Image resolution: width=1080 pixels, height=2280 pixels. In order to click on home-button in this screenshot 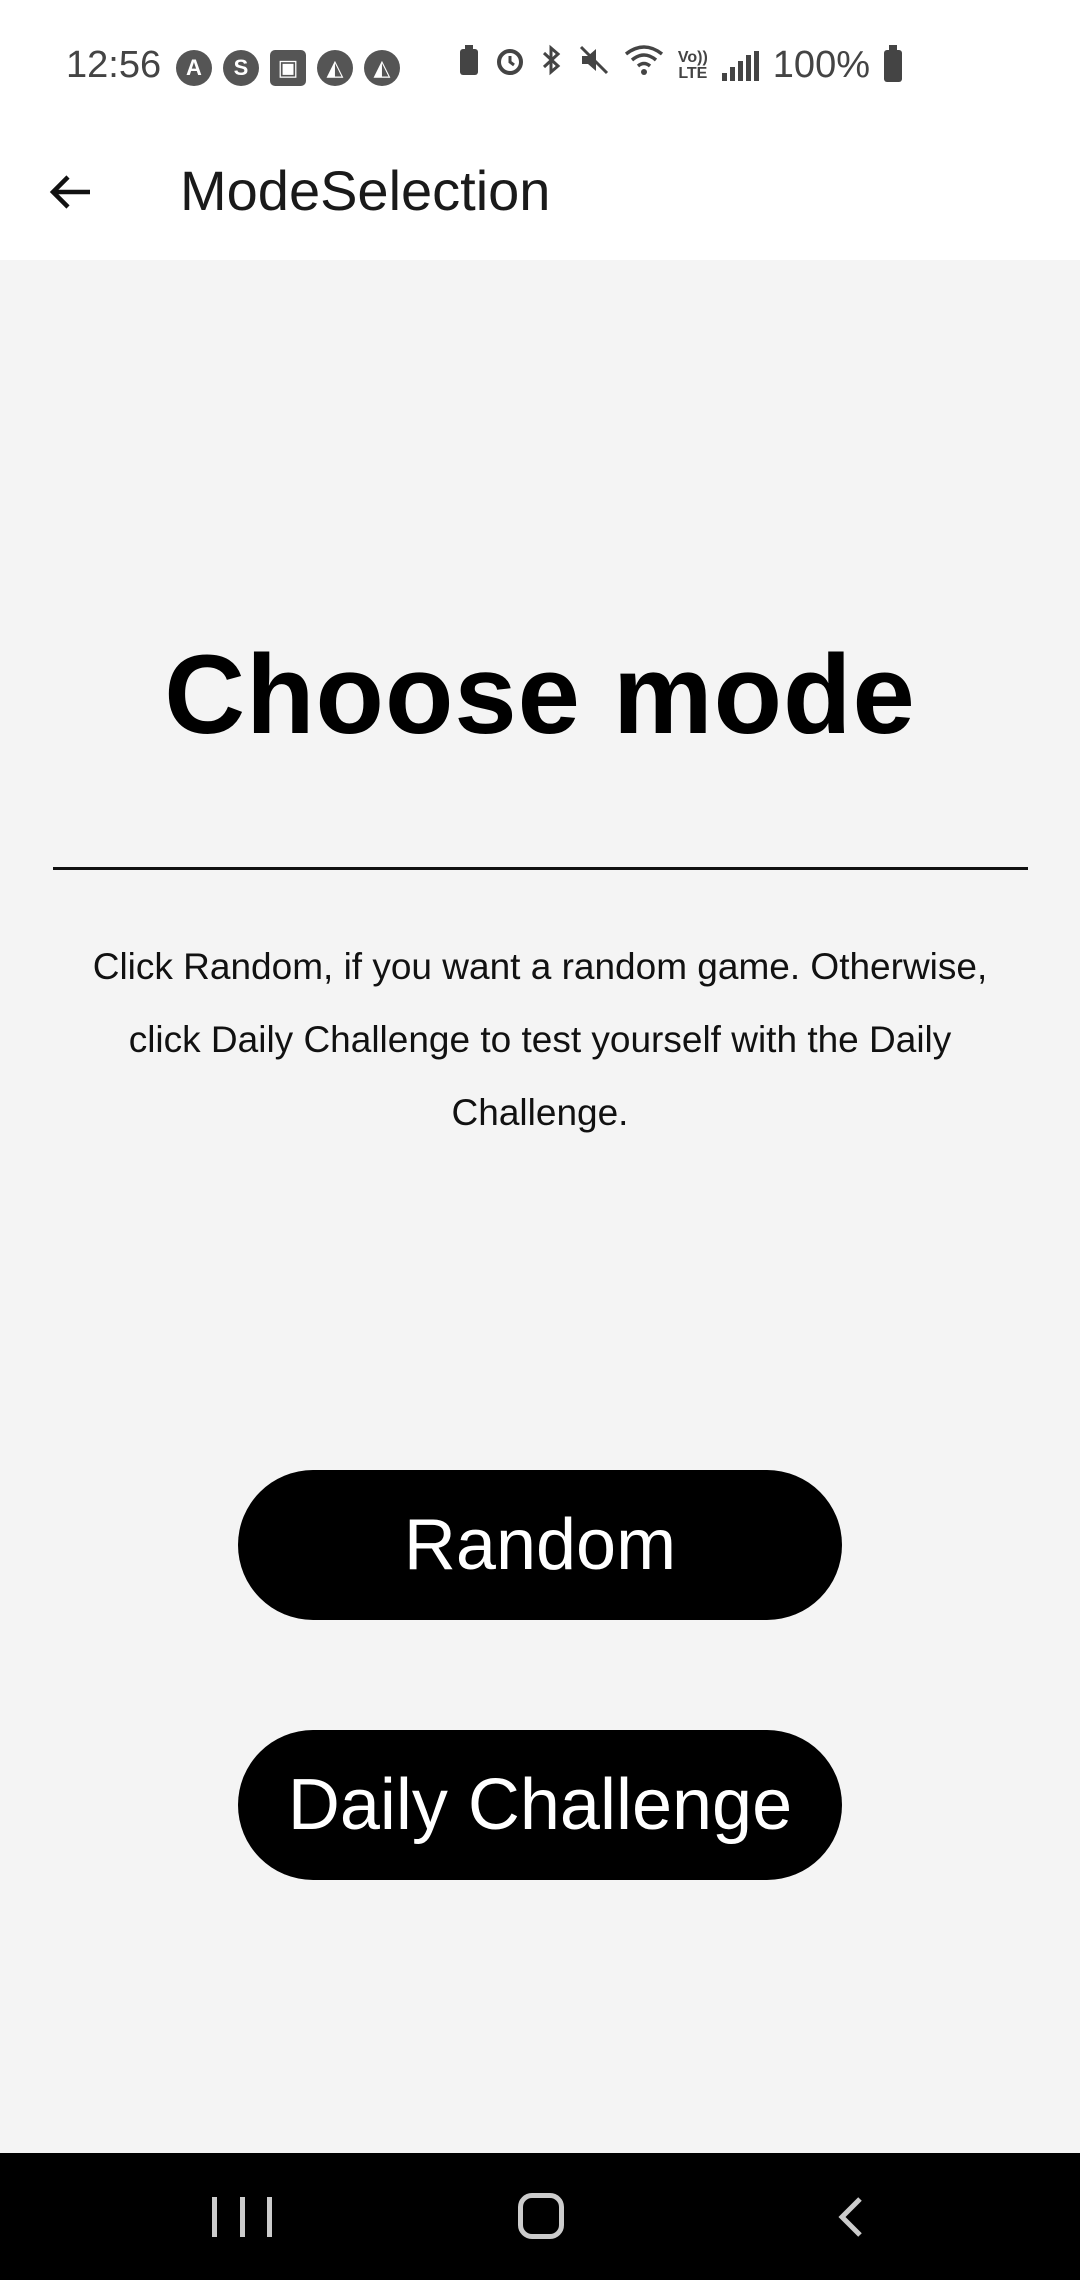, I will do `click(541, 2216)`.